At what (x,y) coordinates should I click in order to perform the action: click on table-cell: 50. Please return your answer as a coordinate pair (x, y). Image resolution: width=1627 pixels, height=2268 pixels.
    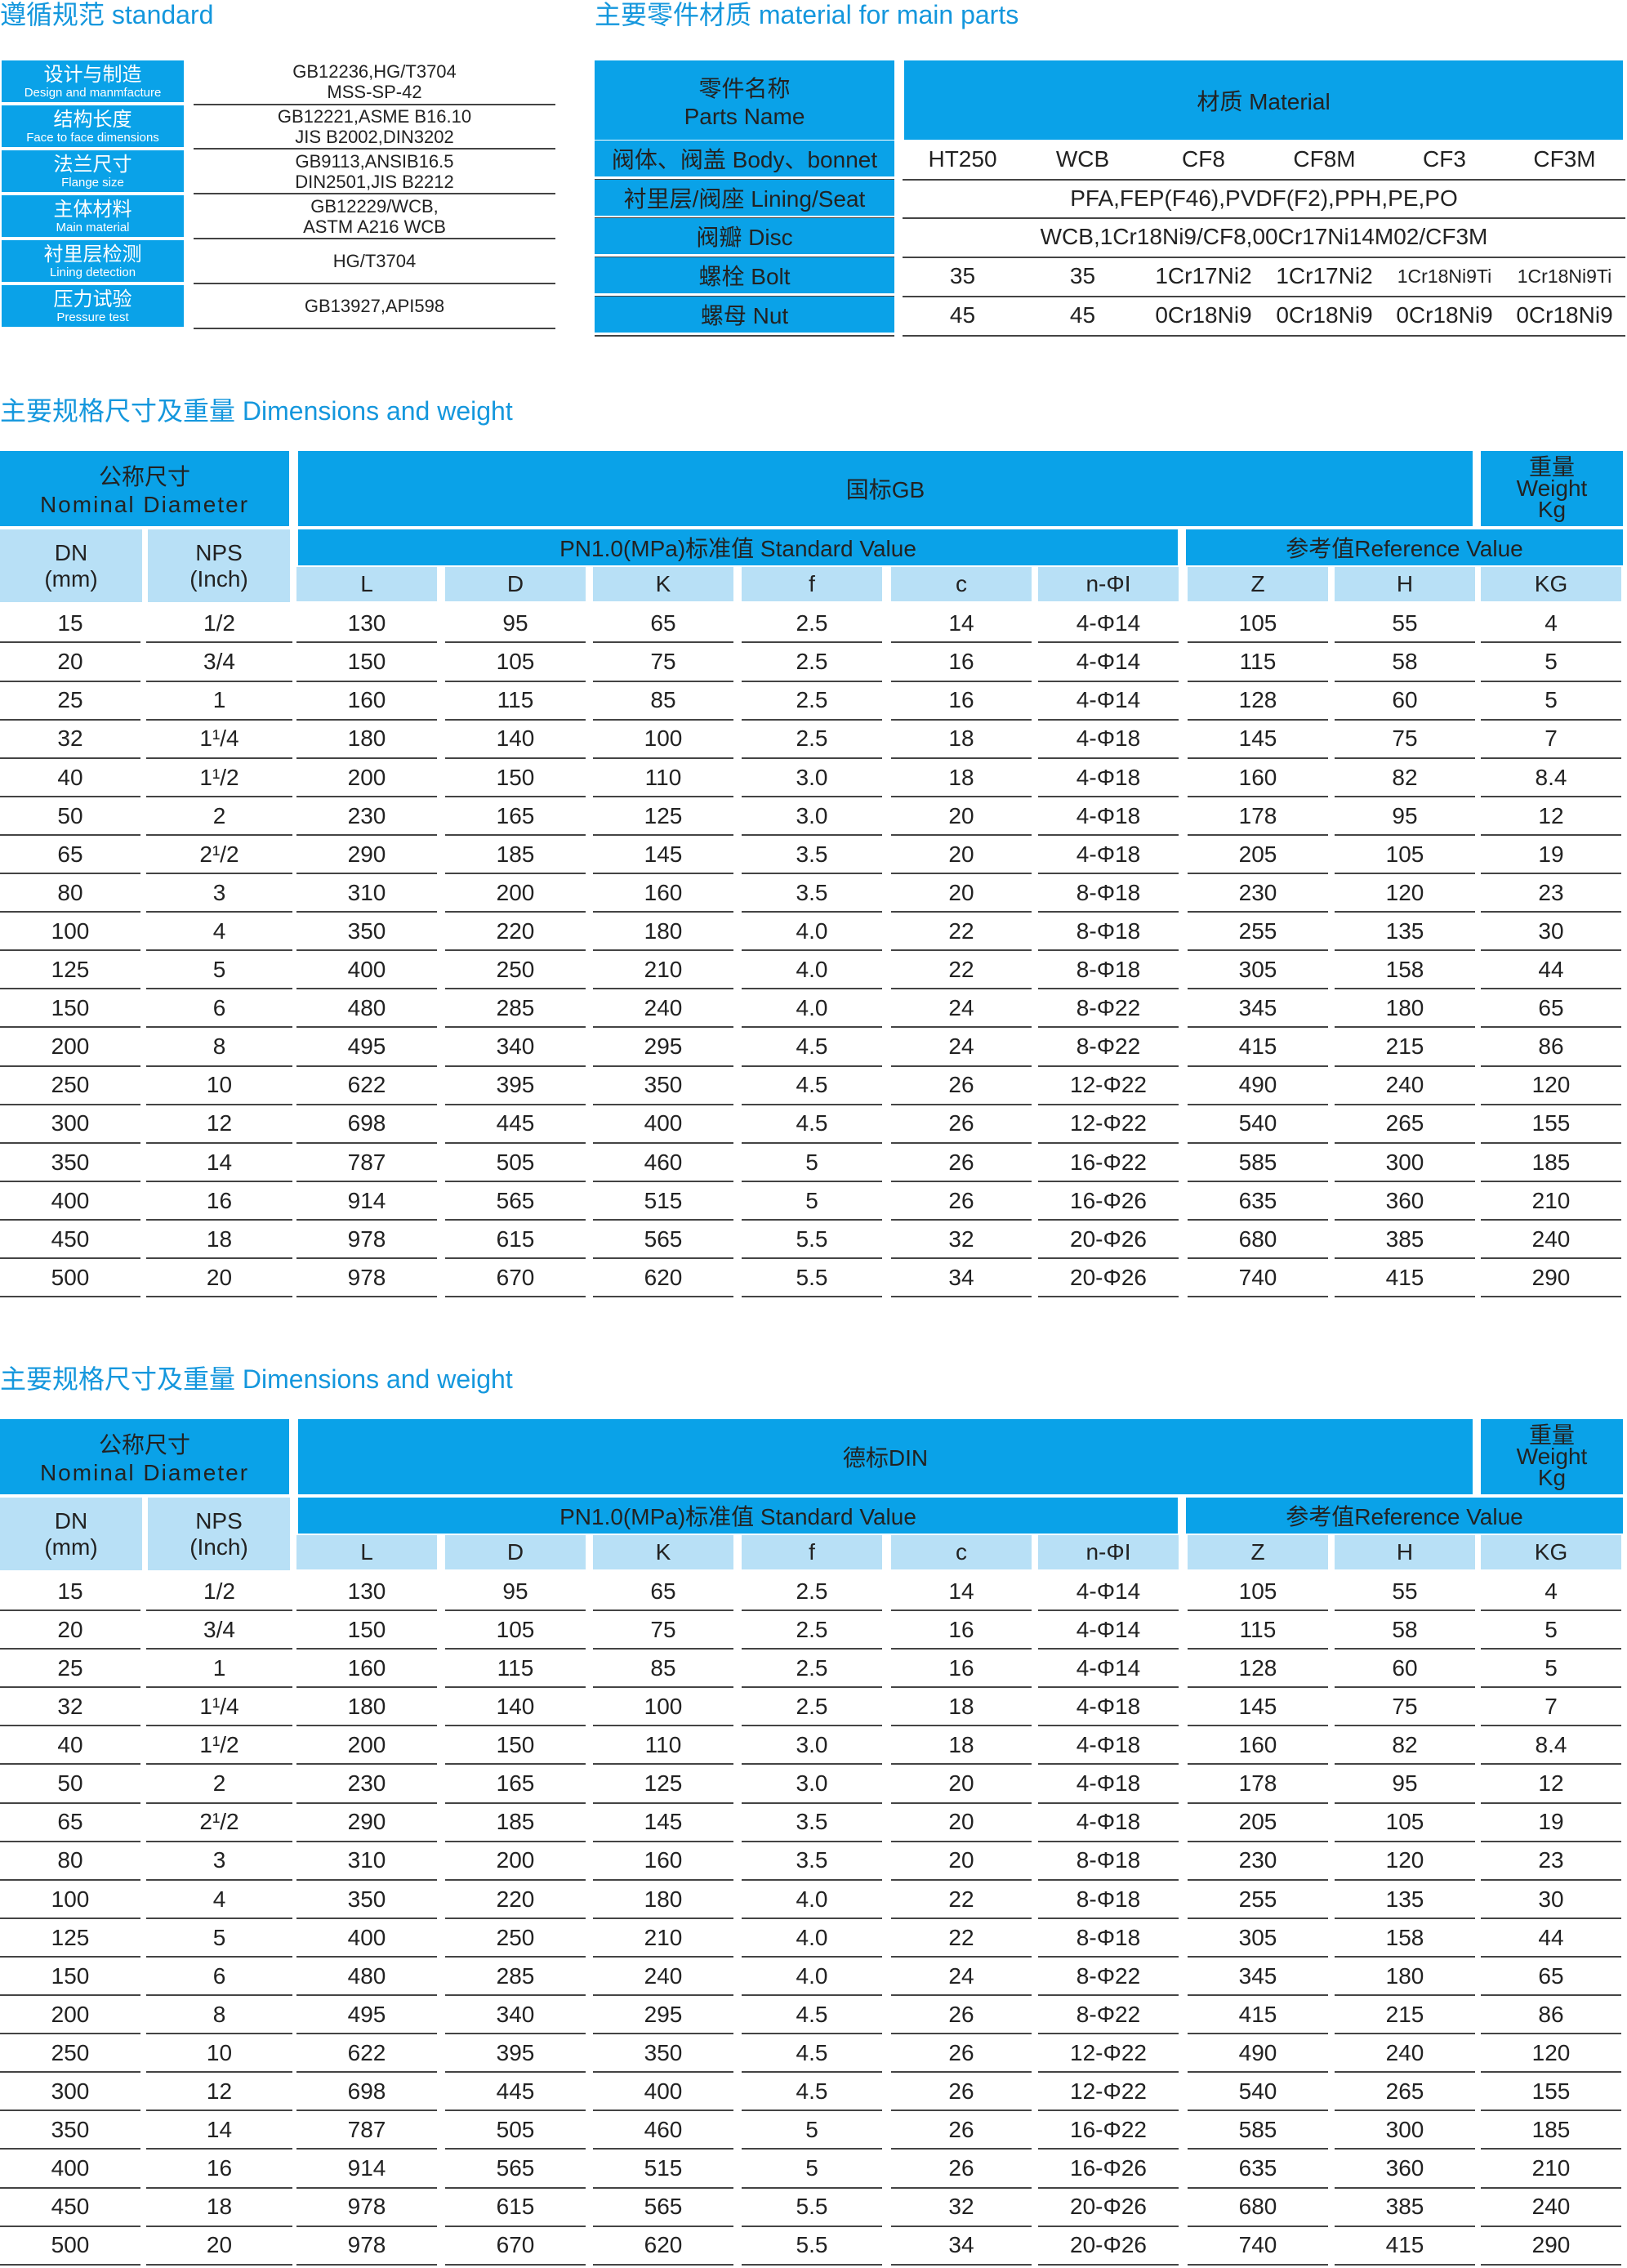
    Looking at the image, I should click on (70, 1783).